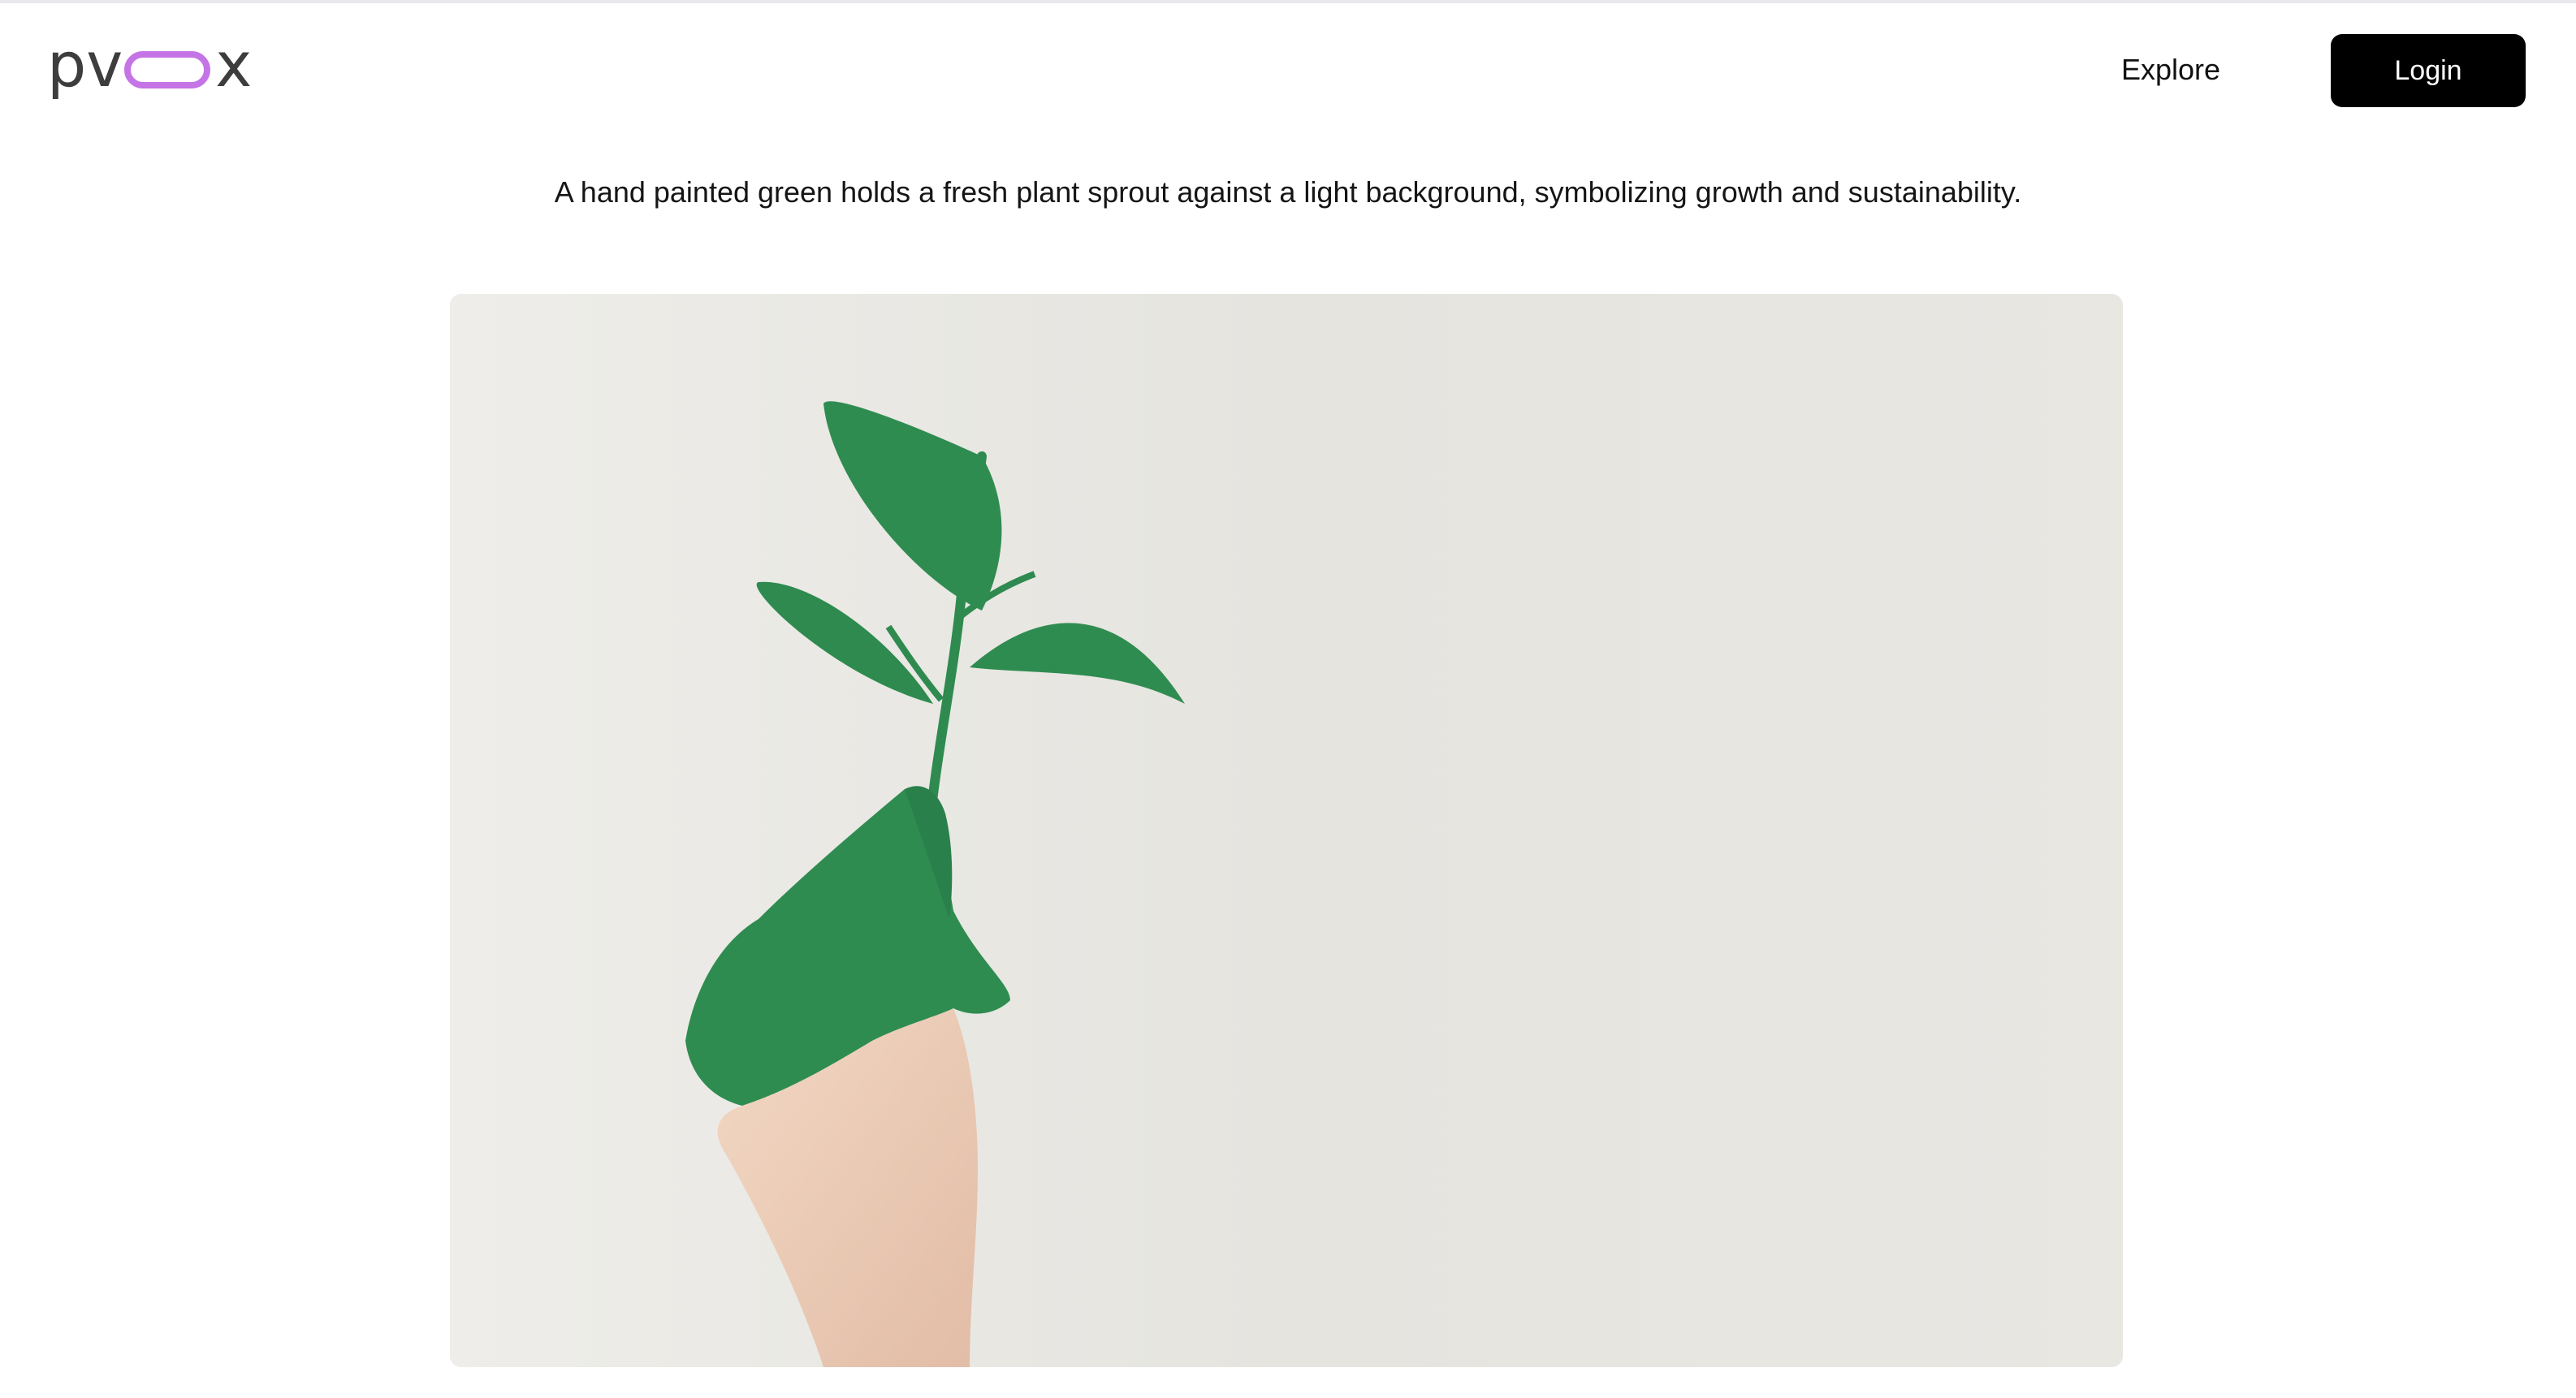  What do you see at coordinates (167, 69) in the screenshot?
I see `logo-pill-icon` at bounding box center [167, 69].